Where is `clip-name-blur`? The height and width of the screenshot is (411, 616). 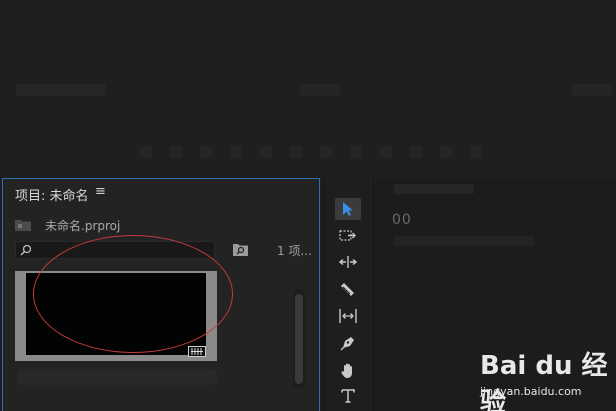 clip-name-blur is located at coordinates (117, 377).